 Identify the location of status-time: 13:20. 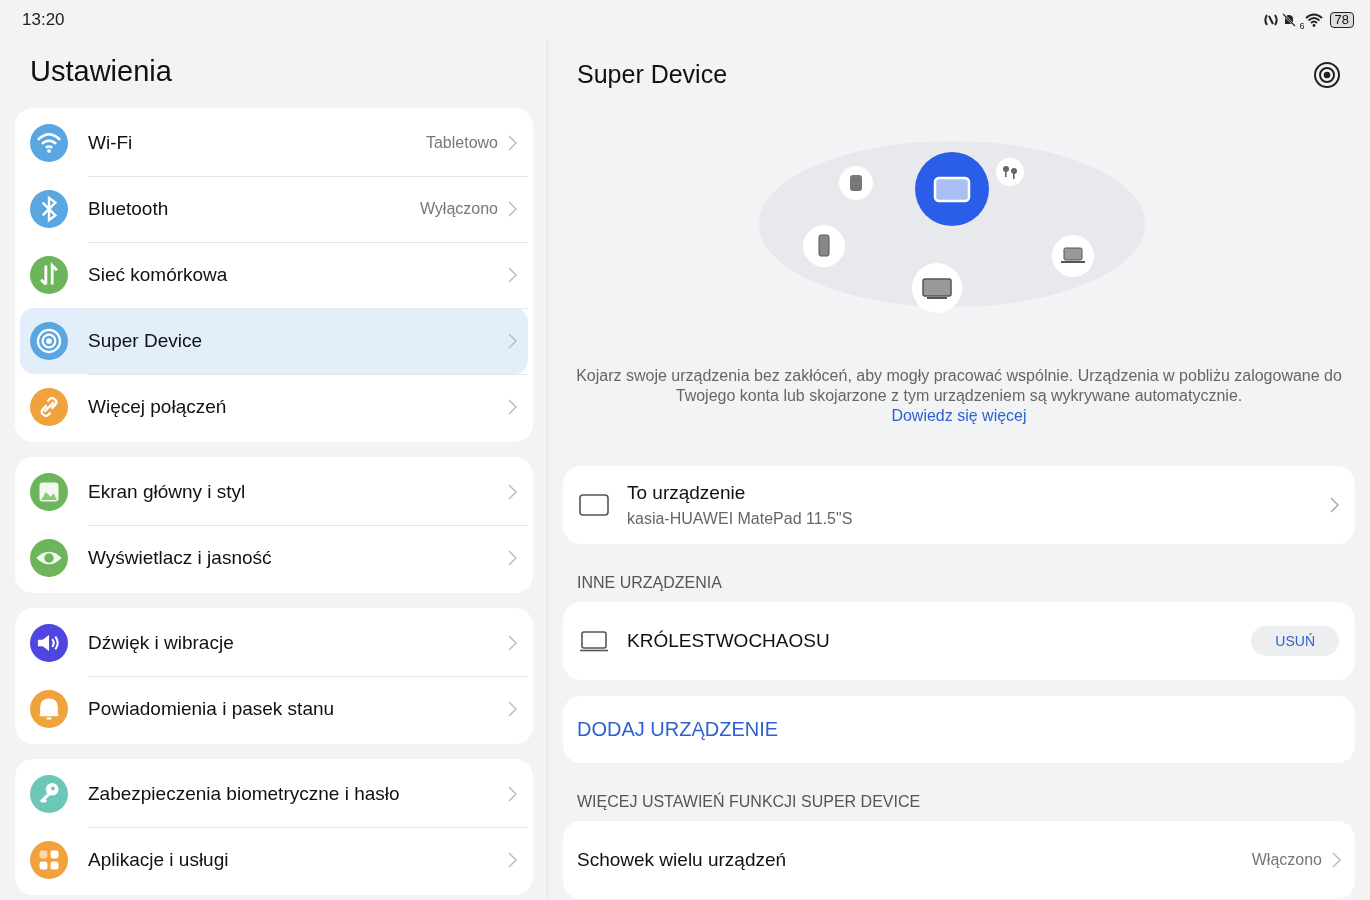
(43, 20).